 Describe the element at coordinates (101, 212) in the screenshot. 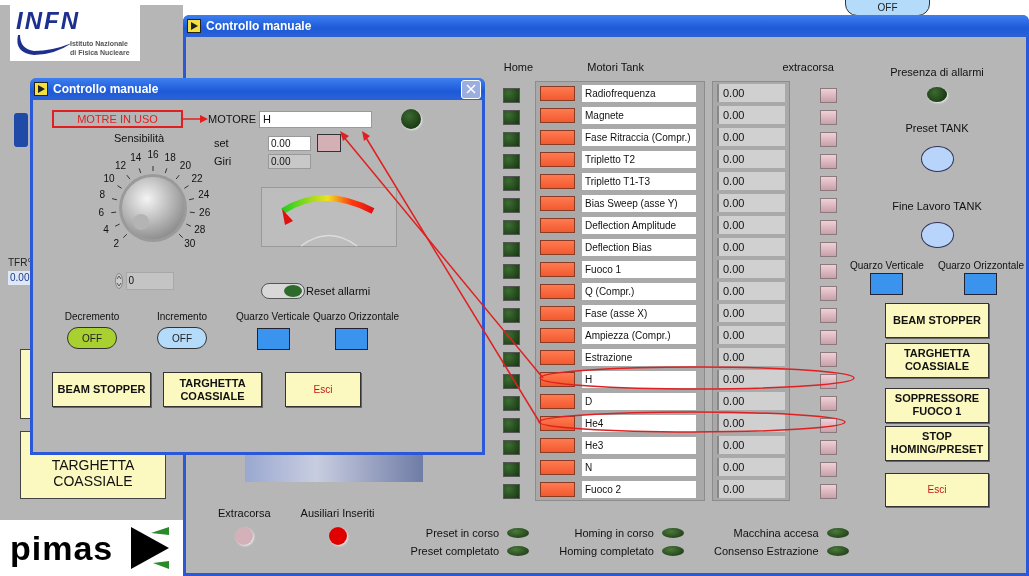

I see `scale-label: 6` at that location.